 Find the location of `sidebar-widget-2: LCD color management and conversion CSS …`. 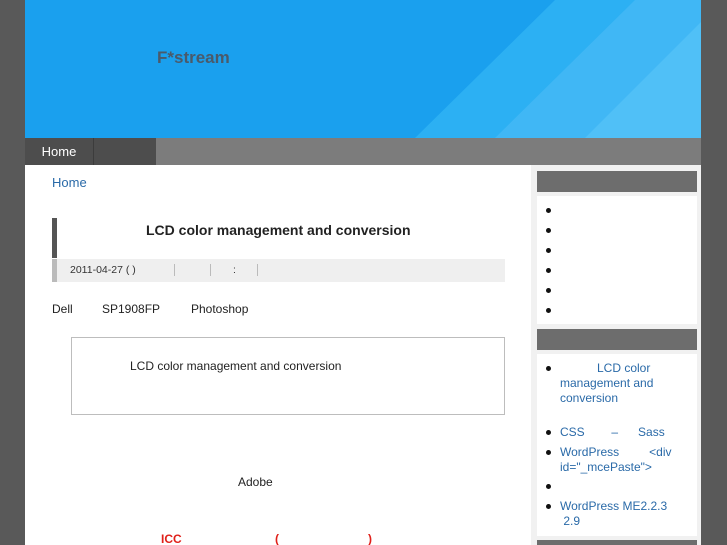

sidebar-widget-2: LCD color management and conversion CSS … is located at coordinates (617, 445).